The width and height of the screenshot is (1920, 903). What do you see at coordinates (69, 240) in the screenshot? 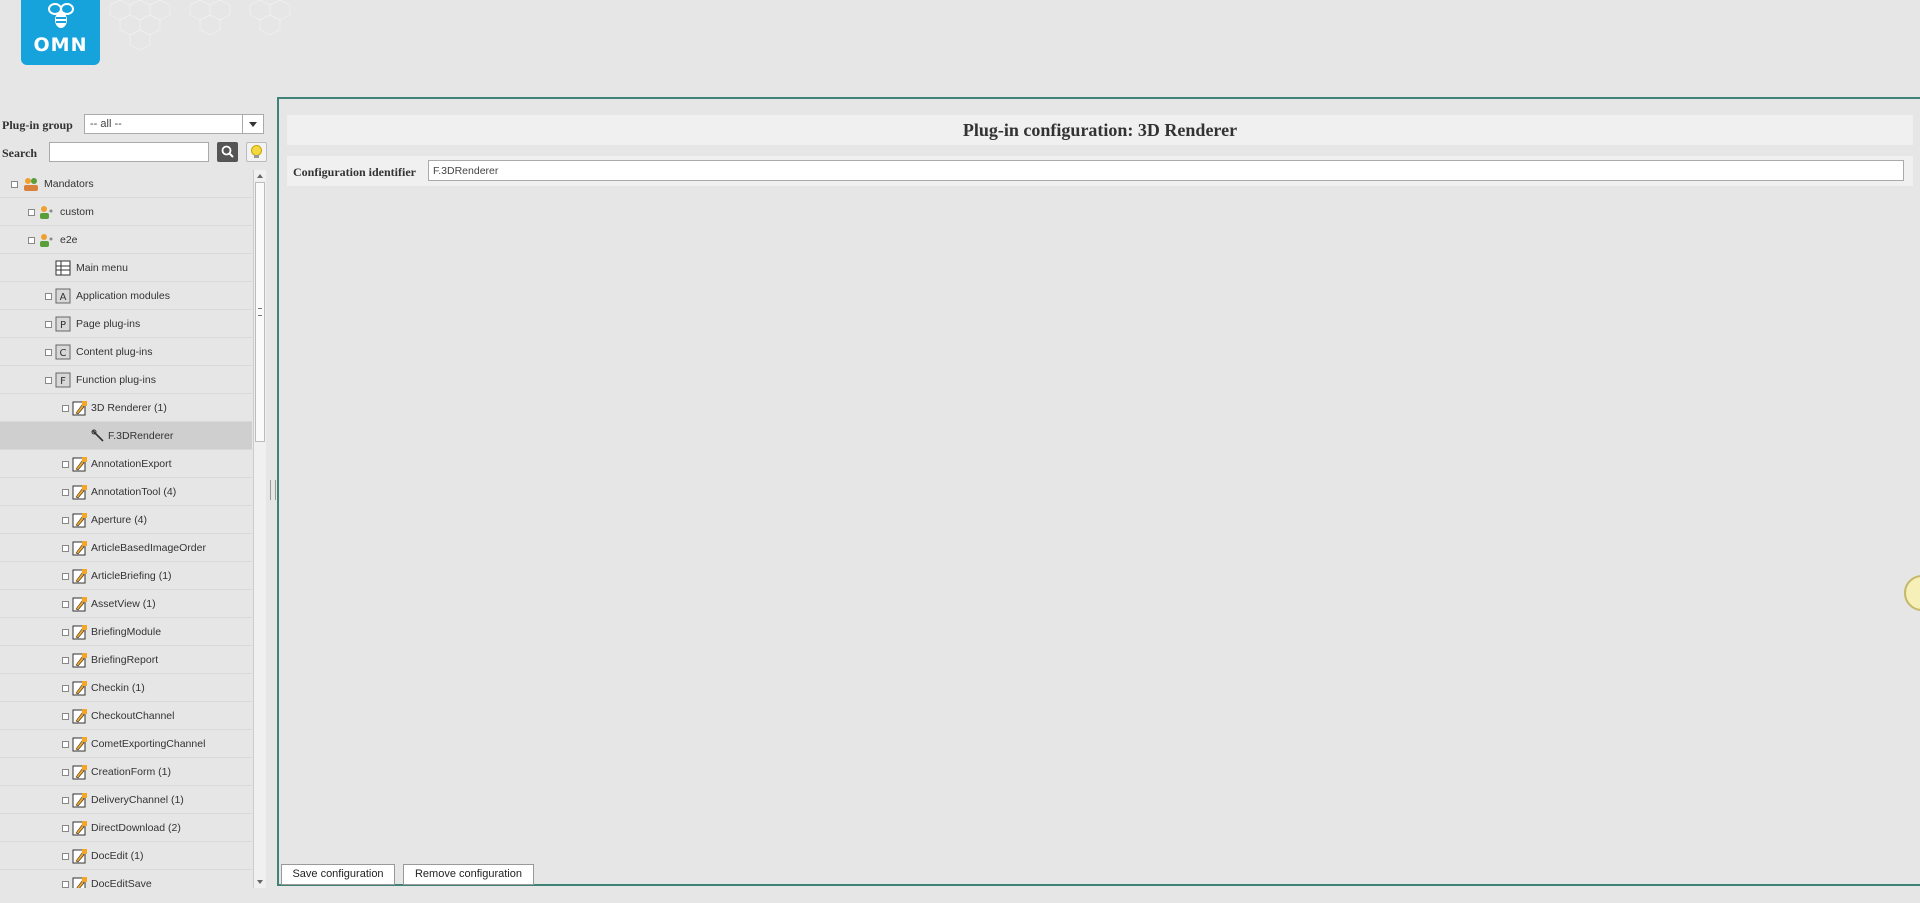
I see `tree-item-label: e2e` at bounding box center [69, 240].